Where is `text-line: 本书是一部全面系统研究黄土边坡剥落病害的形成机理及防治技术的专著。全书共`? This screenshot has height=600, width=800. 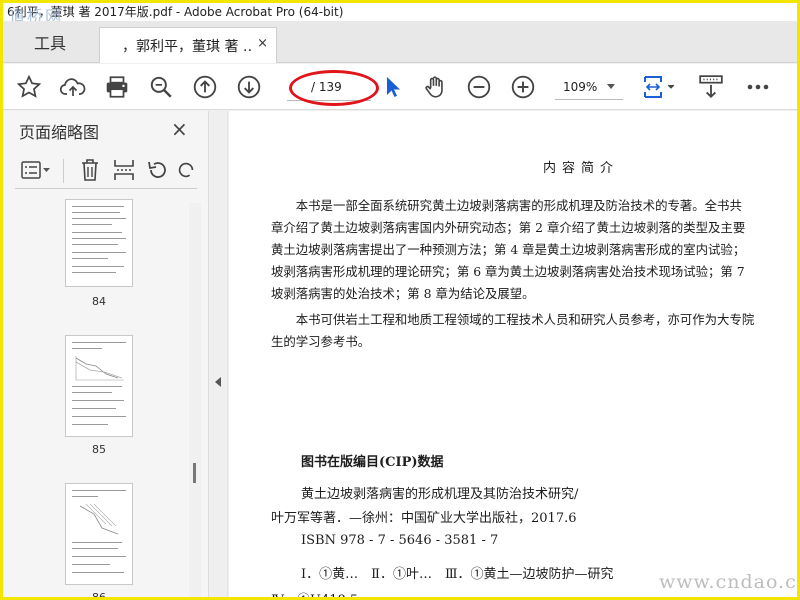
text-line: 本书是一部全面系统研究黄土边坡剥落病害的形成机理及防治技术的专著。全书共 is located at coordinates (506, 205).